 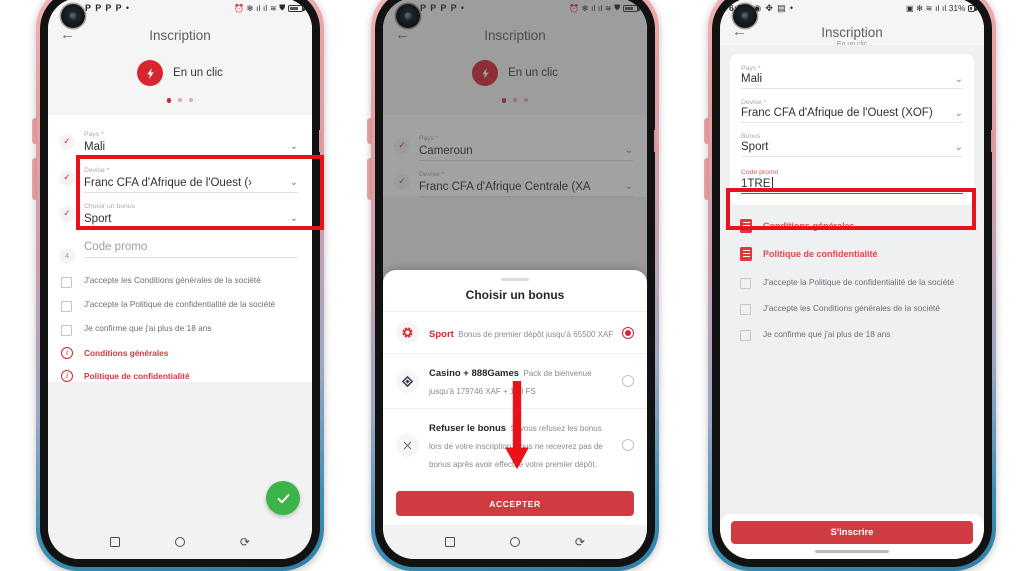 I want to click on radio-sport, so click(x=628, y=332).